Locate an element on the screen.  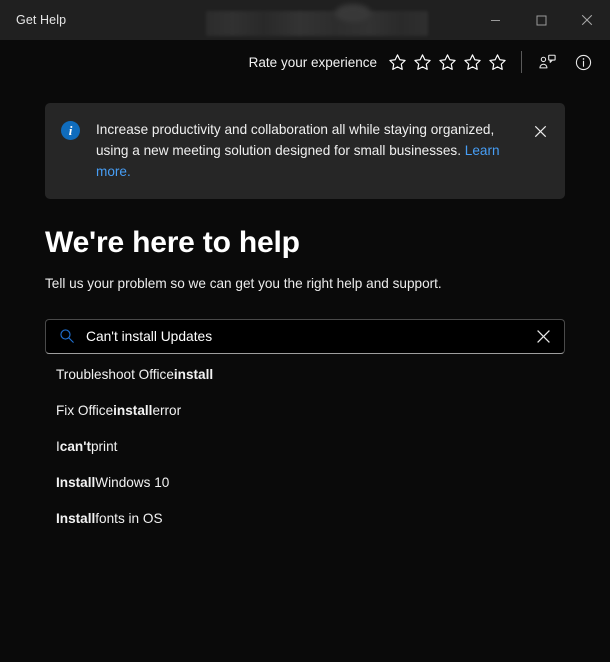
star-5-button is located at coordinates (497, 62).